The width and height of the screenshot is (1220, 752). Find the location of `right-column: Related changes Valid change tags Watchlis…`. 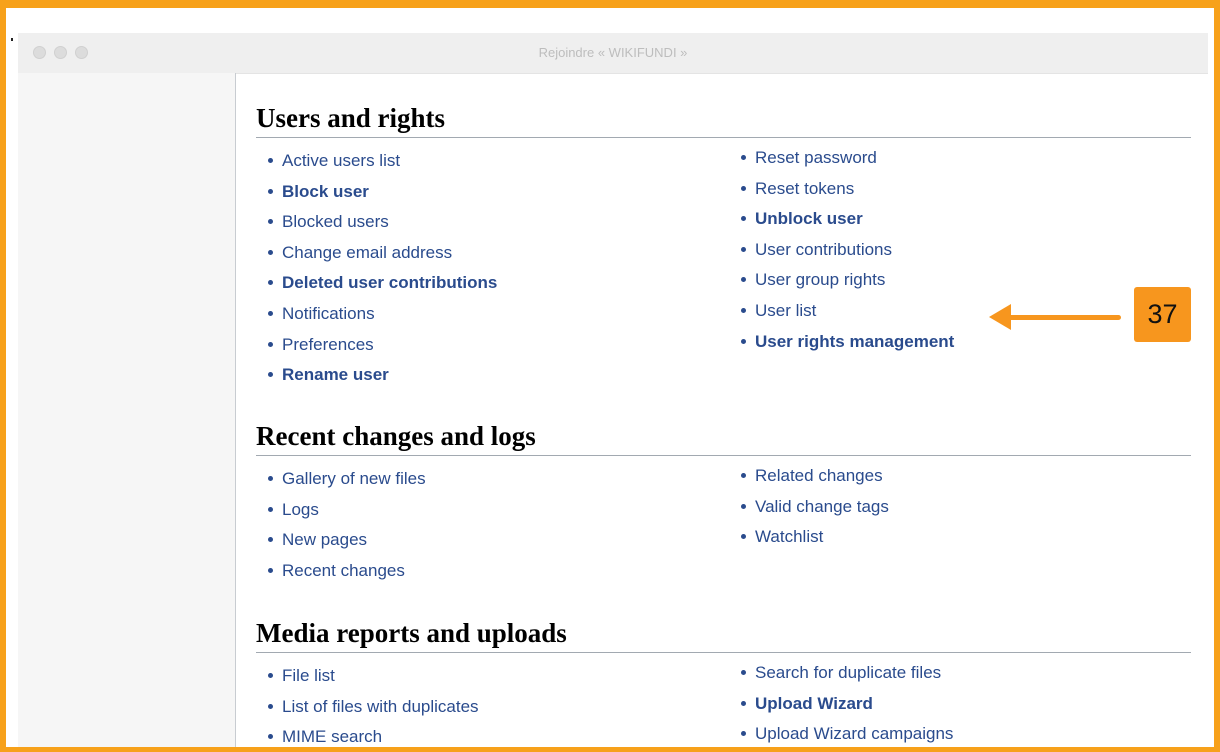

right-column: Related changes Valid change tags Watchlis… is located at coordinates (809, 507).